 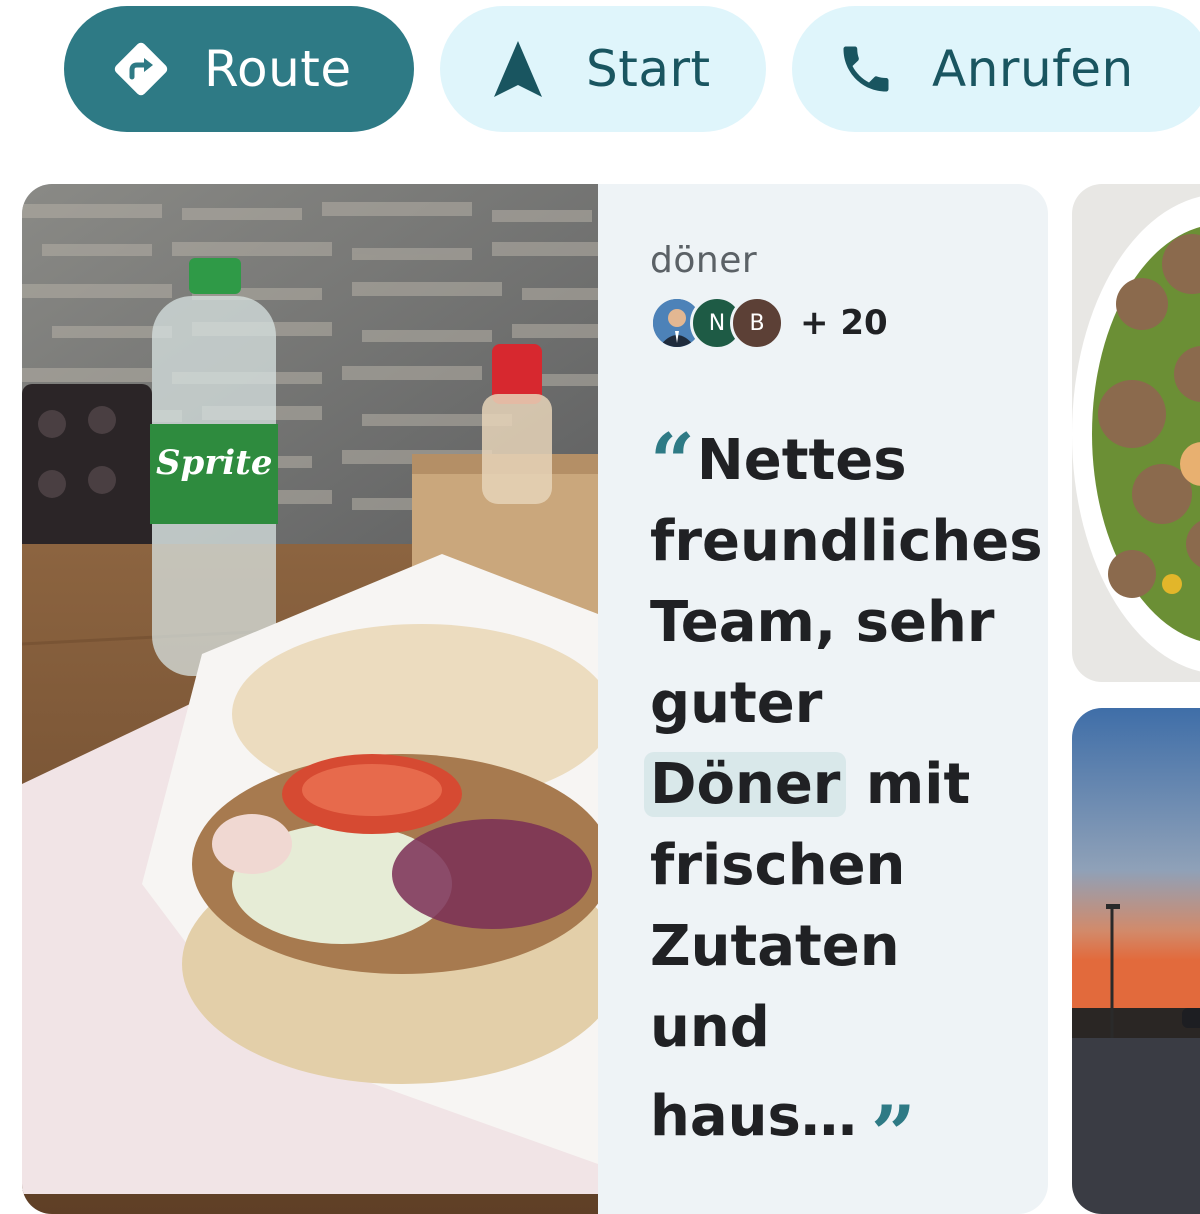 I want to click on dish-label: döner, so click(x=704, y=260).